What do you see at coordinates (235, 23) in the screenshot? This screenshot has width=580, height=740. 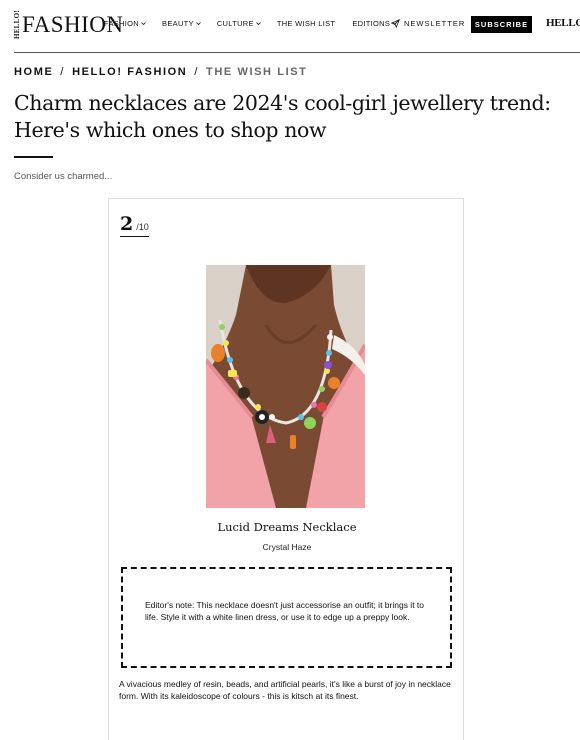 I see `nav-item-label: CULTURE` at bounding box center [235, 23].